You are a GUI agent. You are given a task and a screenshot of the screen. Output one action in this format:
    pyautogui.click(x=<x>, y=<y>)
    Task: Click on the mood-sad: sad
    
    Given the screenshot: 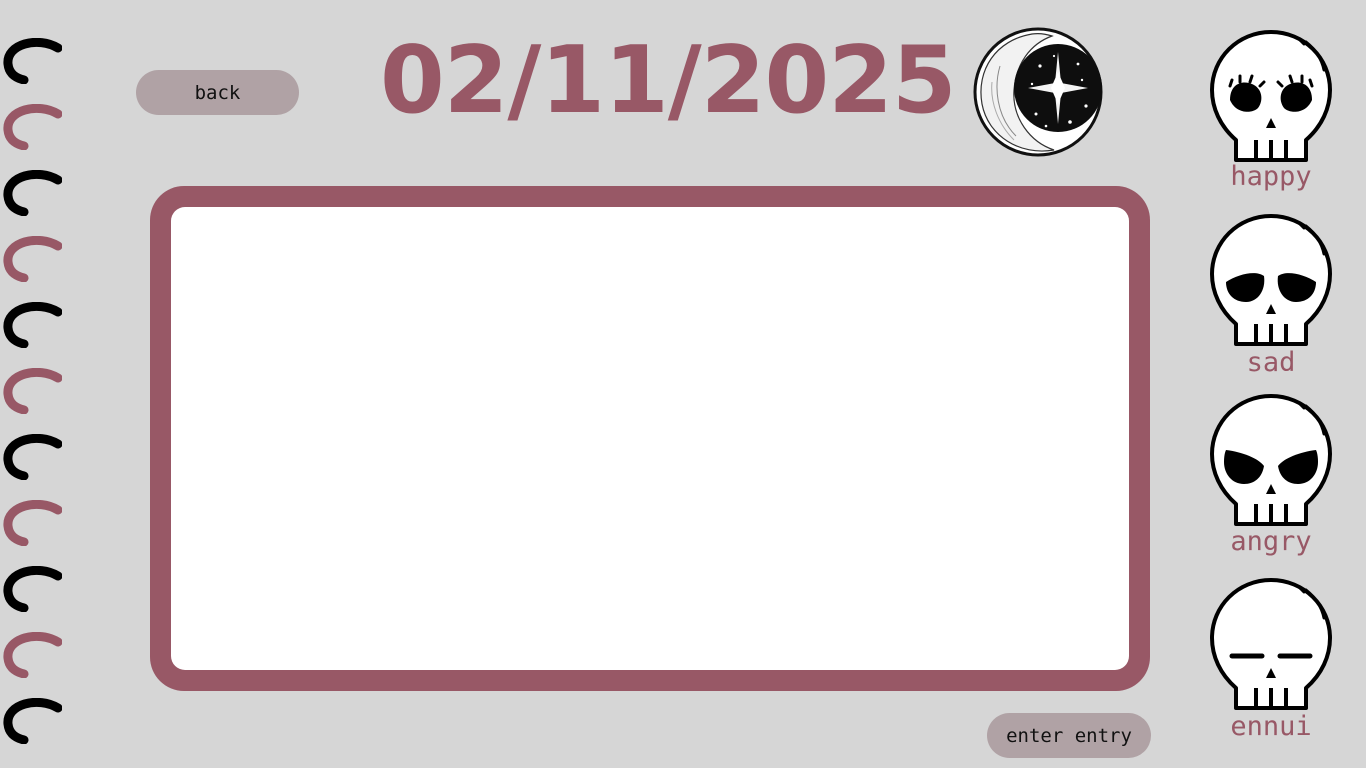 What is the action you would take?
    pyautogui.click(x=1271, y=296)
    